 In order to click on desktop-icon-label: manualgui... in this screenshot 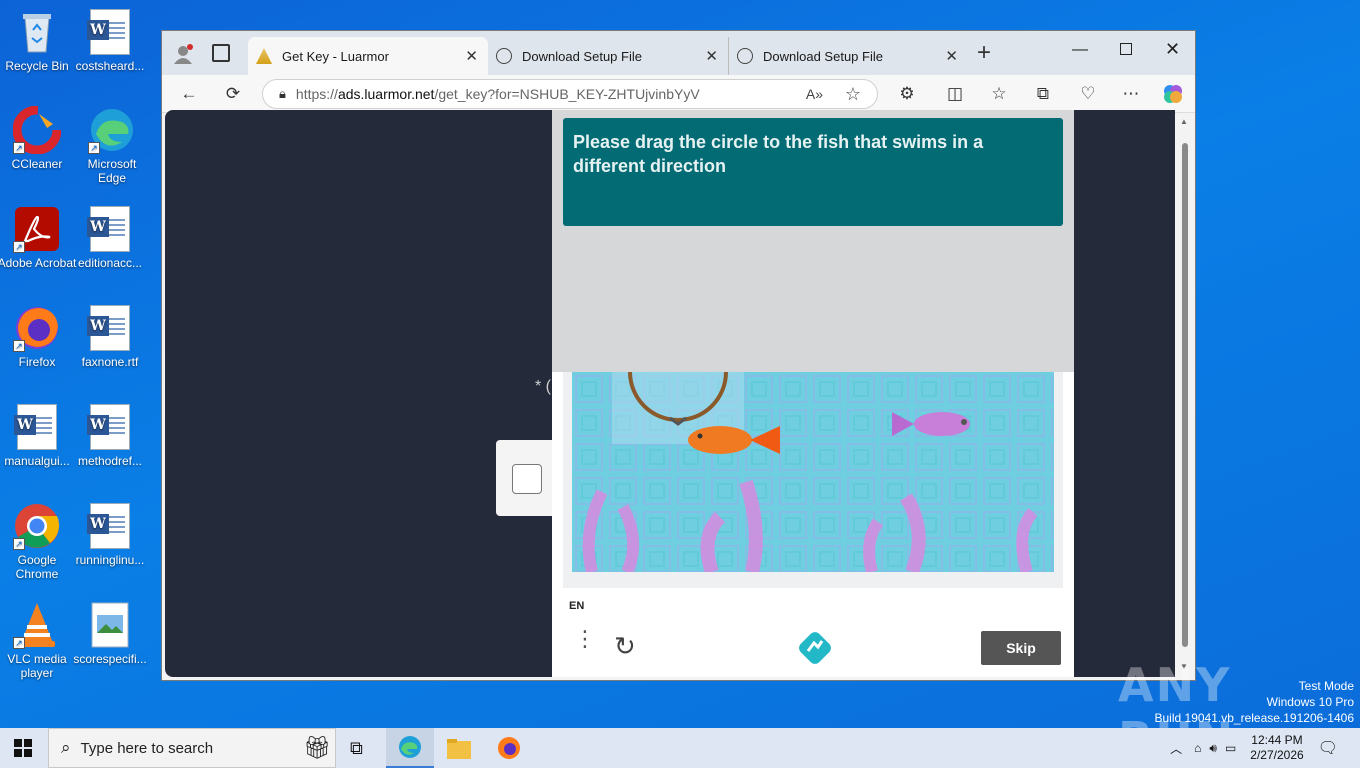, I will do `click(37, 461)`.